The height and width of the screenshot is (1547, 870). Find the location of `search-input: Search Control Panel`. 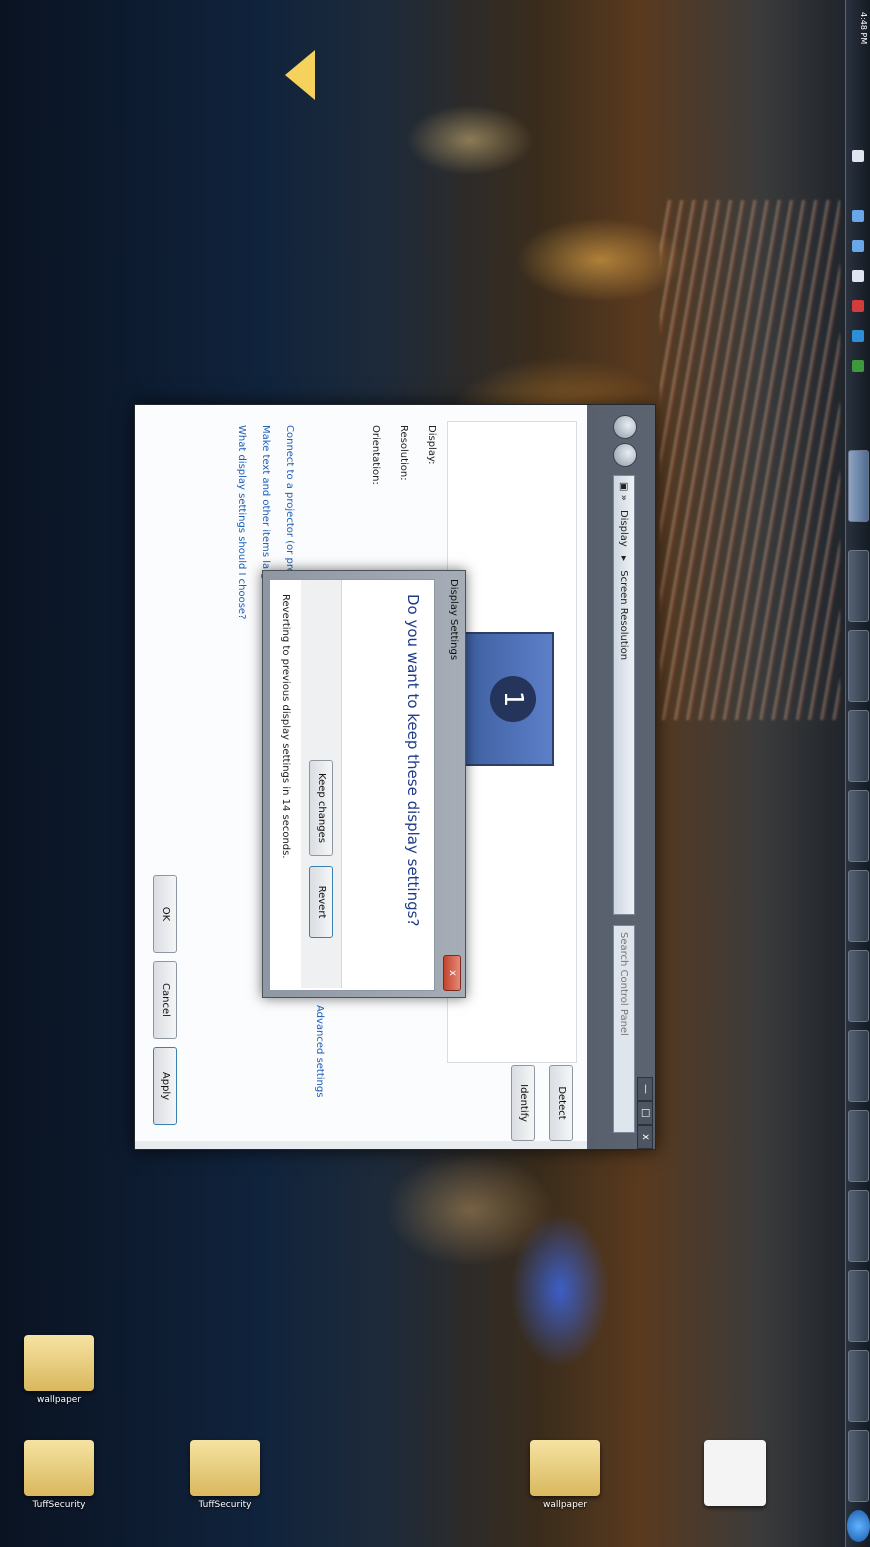

search-input: Search Control Panel is located at coordinates (624, 1029).